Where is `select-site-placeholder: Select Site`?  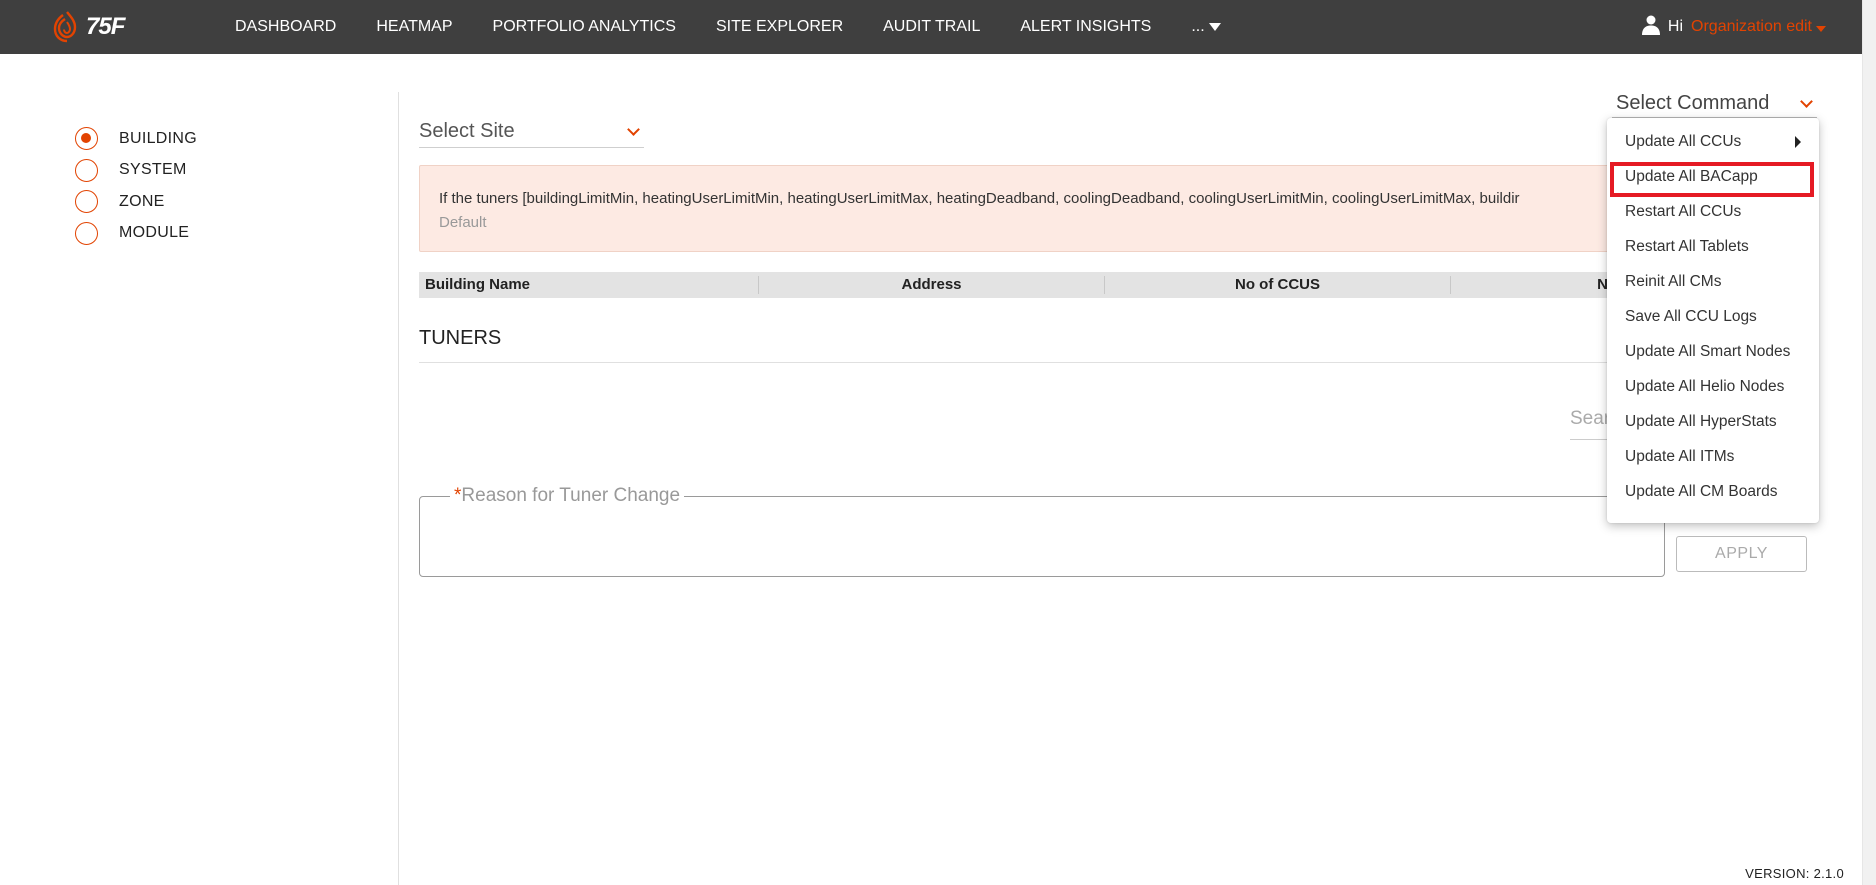 select-site-placeholder: Select Site is located at coordinates (467, 130).